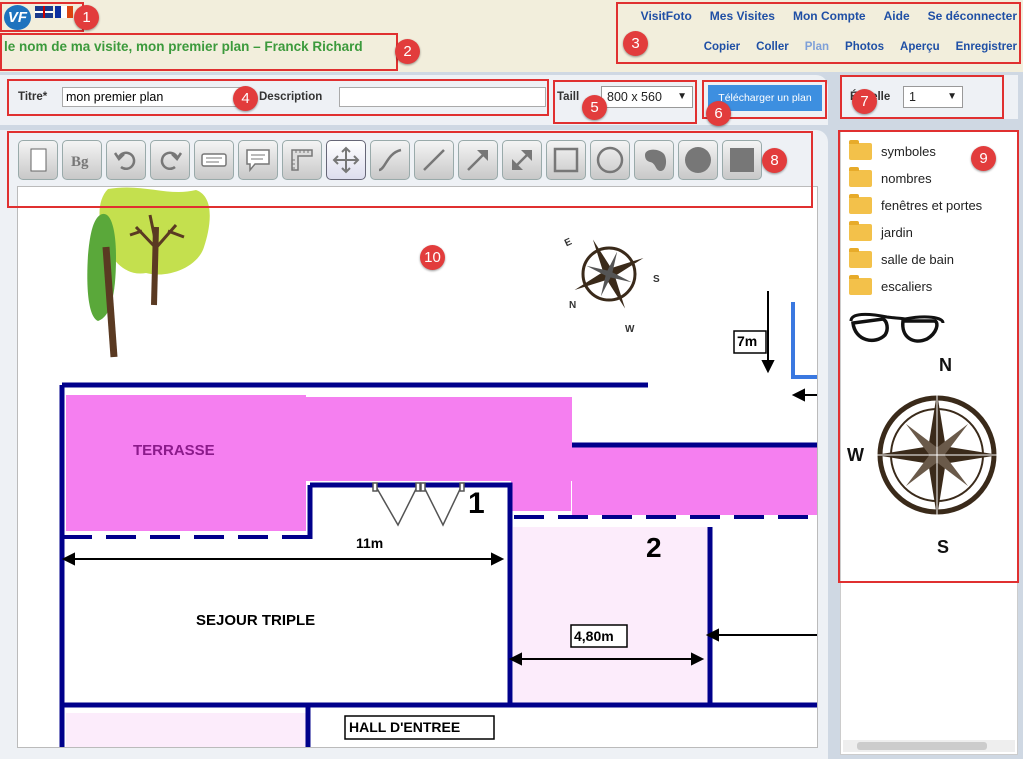  What do you see at coordinates (174, 450) in the screenshot?
I see `label-terrasse: TERRASSE` at bounding box center [174, 450].